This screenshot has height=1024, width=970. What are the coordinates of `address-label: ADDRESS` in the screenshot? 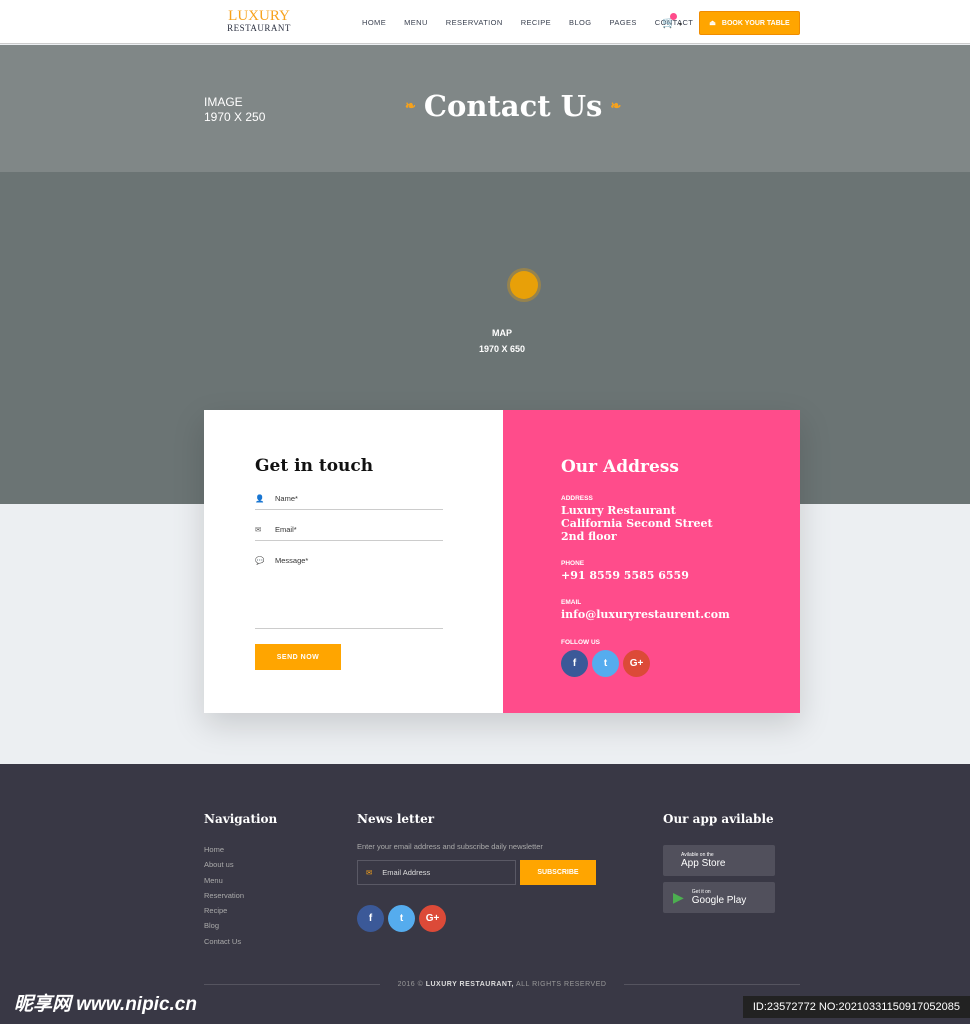 It's located at (577, 498).